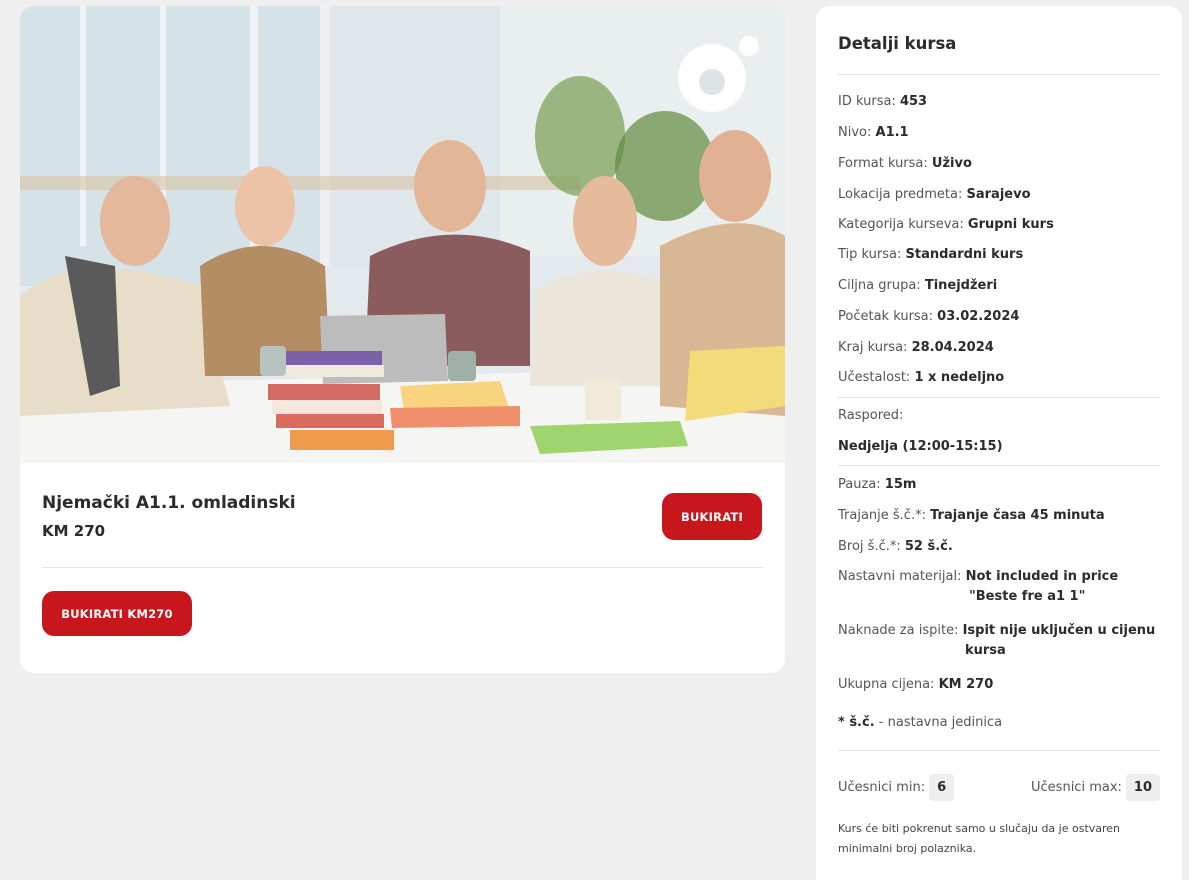  I want to click on detail-row-target-group: Ciljna grupa: Tinejdžeri, so click(917, 285).